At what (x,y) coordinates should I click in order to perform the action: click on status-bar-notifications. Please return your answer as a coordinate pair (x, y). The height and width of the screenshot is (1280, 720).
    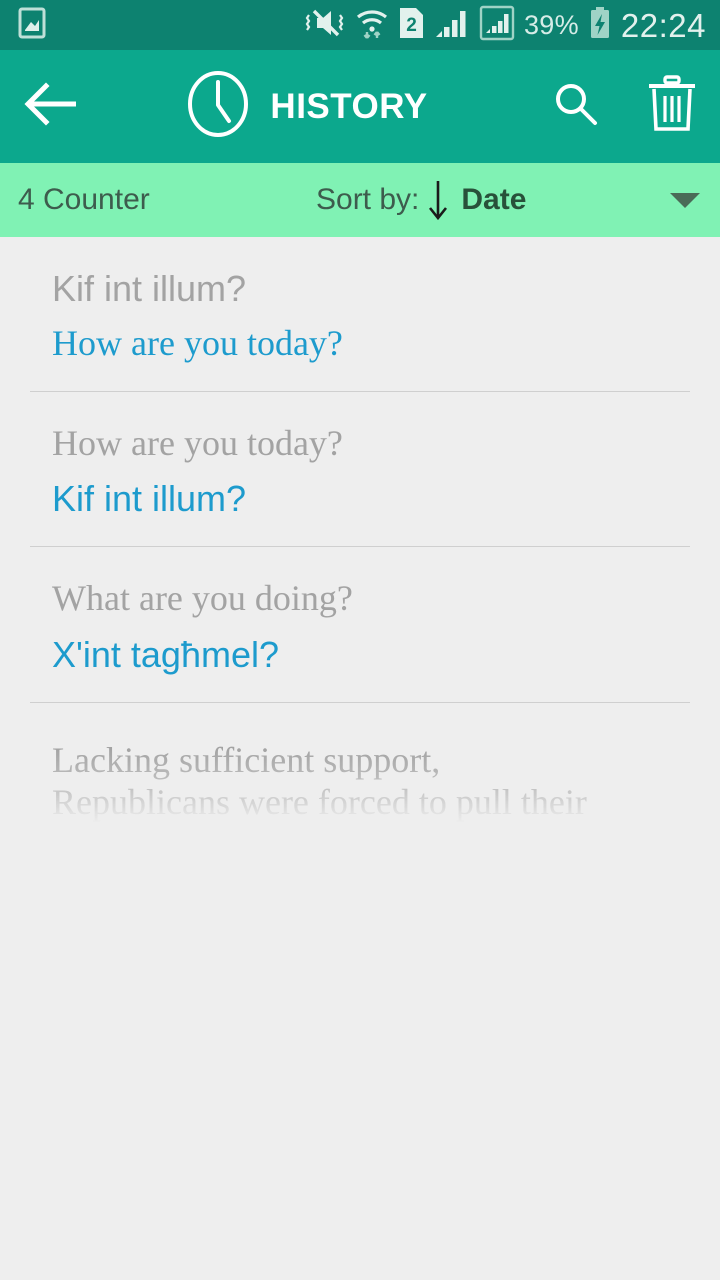
    Looking at the image, I should click on (32, 25).